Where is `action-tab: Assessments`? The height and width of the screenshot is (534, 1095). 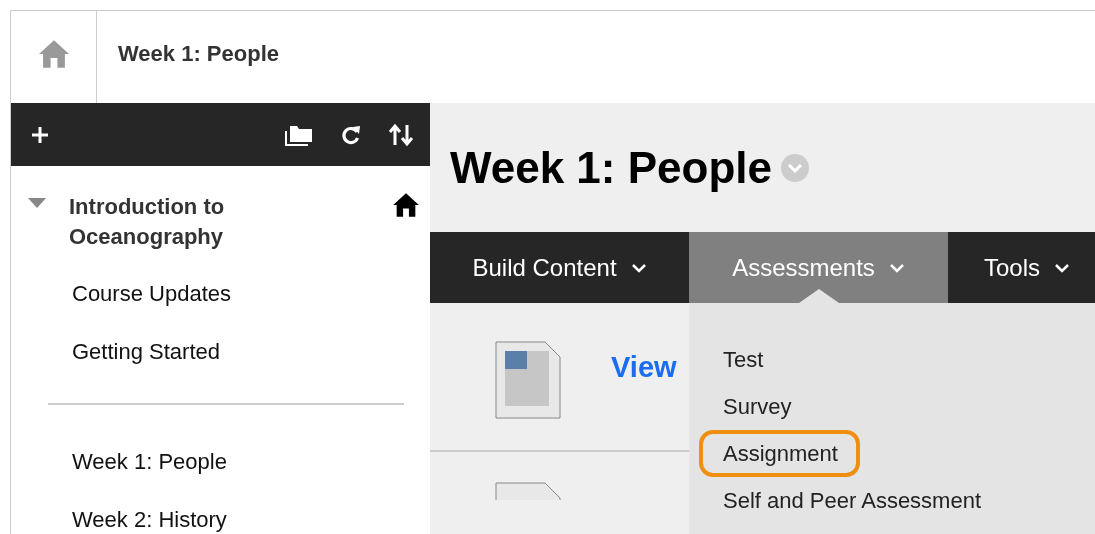 action-tab: Assessments is located at coordinates (818, 267).